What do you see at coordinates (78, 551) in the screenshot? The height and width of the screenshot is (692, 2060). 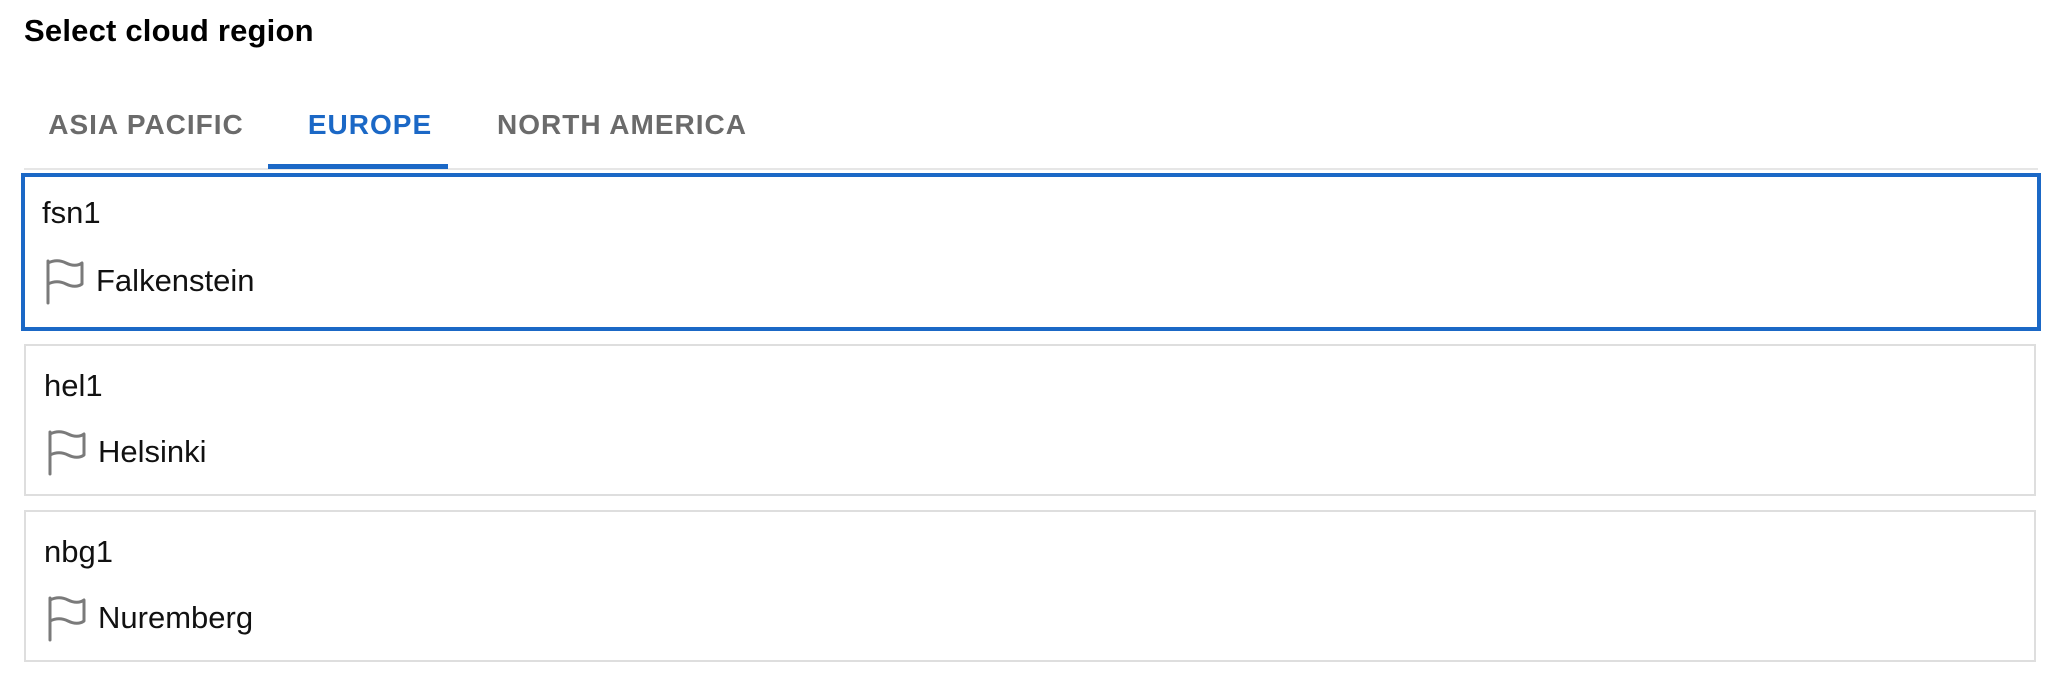 I see `region-code: nbg1` at bounding box center [78, 551].